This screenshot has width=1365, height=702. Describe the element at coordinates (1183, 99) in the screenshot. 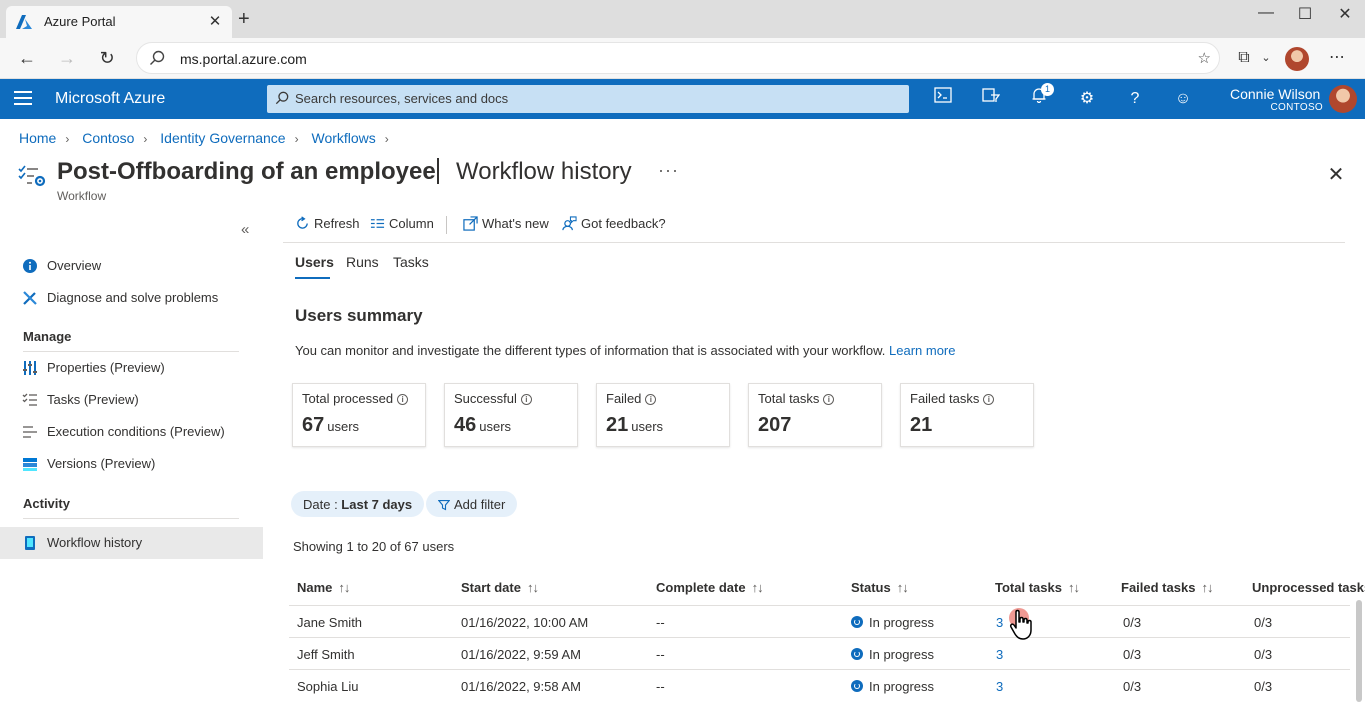

I see `feedback-smiley-icon: ☺` at that location.